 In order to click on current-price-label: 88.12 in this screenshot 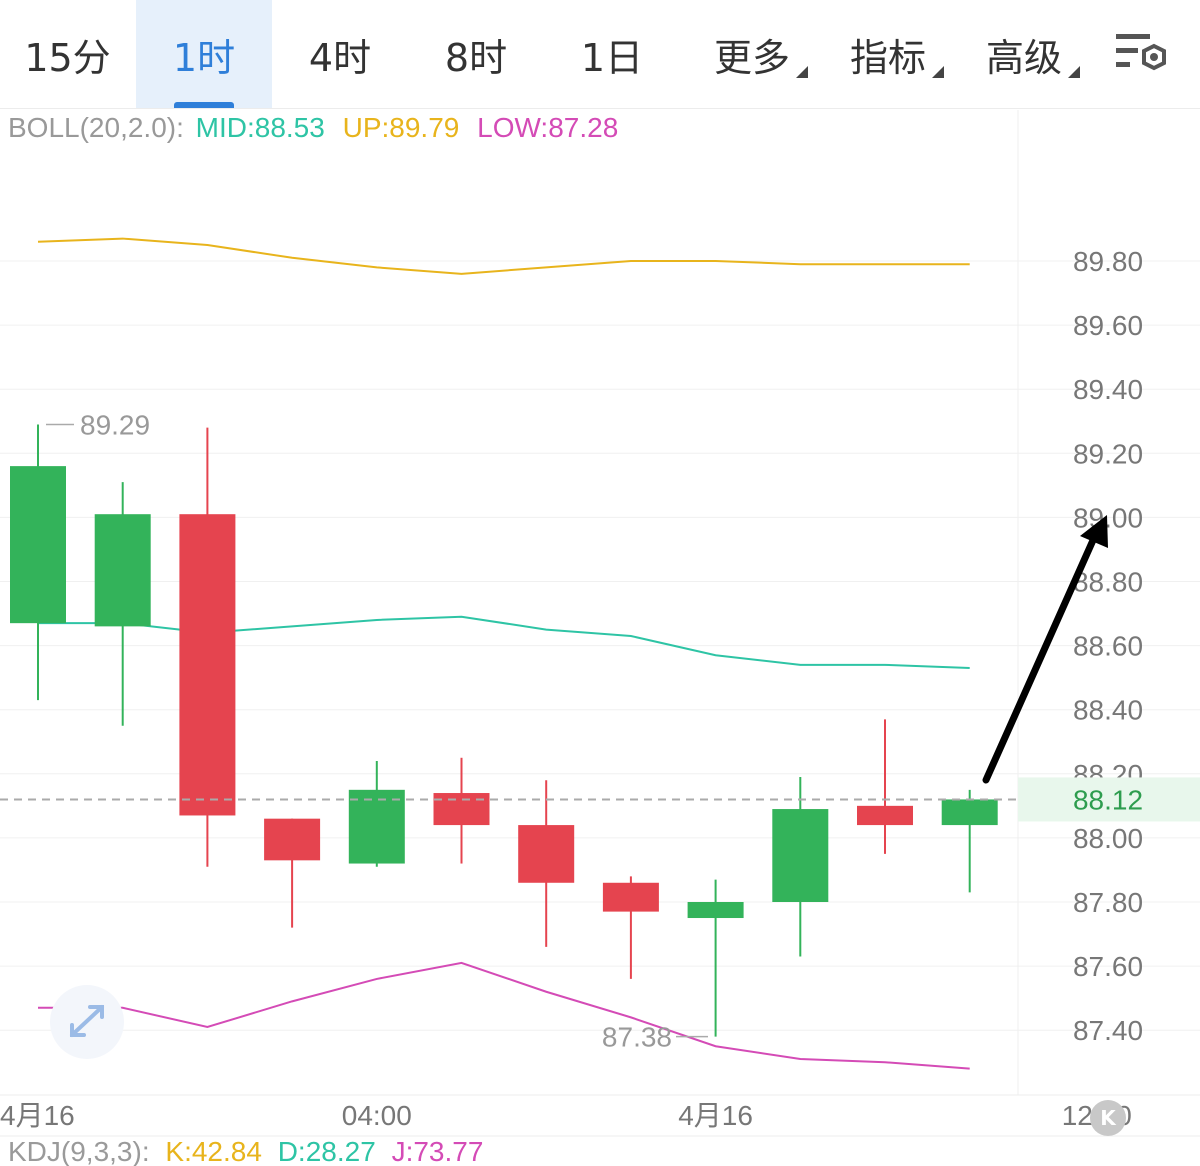, I will do `click(1108, 799)`.